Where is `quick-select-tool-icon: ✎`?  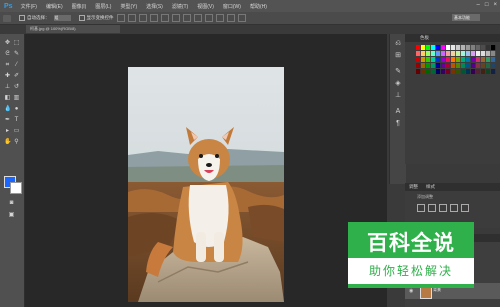
quick-select-tool-icon: ✎ is located at coordinates (16, 54).